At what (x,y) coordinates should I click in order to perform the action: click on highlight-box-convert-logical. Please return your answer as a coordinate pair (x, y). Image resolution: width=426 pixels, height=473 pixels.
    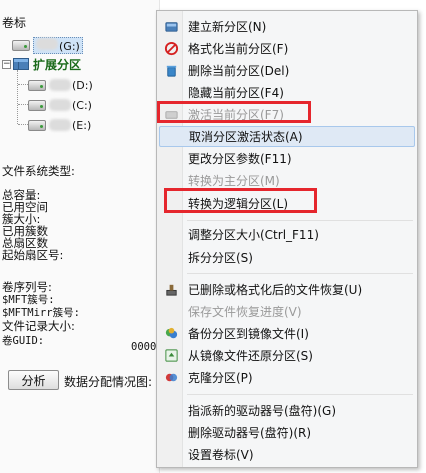
    Looking at the image, I should click on (240, 200).